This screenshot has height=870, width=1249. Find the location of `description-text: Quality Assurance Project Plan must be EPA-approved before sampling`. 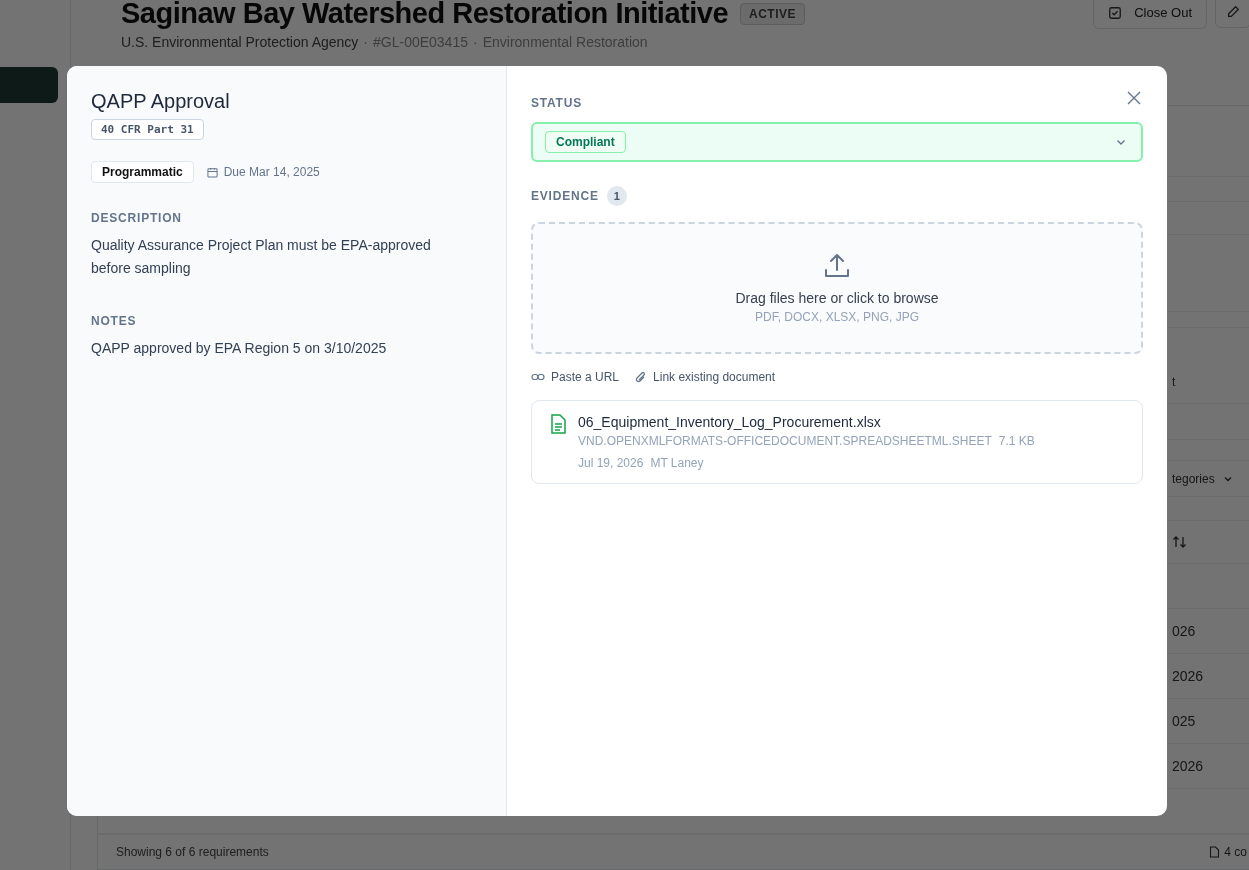

description-text: Quality Assurance Project Plan must be EPA-approved before sampling is located at coordinates (261, 257).